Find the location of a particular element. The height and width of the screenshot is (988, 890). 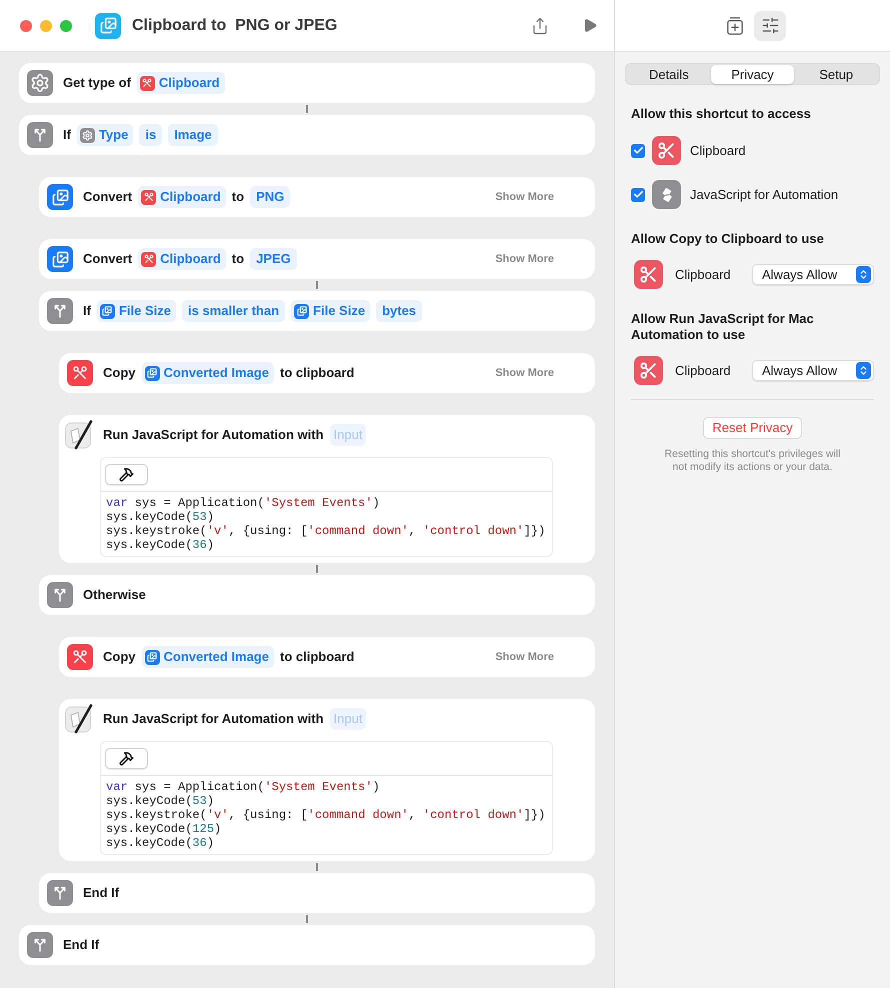

code-editor: var sys = Application('System Events') sys.keyCode(53) sys.keystroke('v', {using: ['command down', 'control down']}) sys.keyCode(36) is located at coordinates (326, 507).